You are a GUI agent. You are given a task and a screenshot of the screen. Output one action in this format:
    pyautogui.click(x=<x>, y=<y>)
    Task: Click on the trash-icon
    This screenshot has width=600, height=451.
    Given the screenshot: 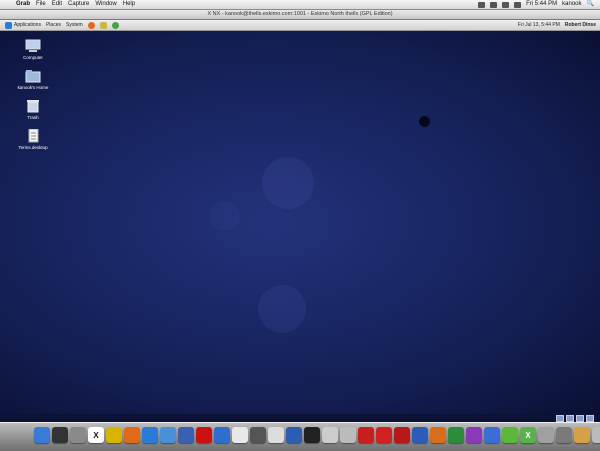 What is the action you would take?
    pyautogui.click(x=33, y=106)
    